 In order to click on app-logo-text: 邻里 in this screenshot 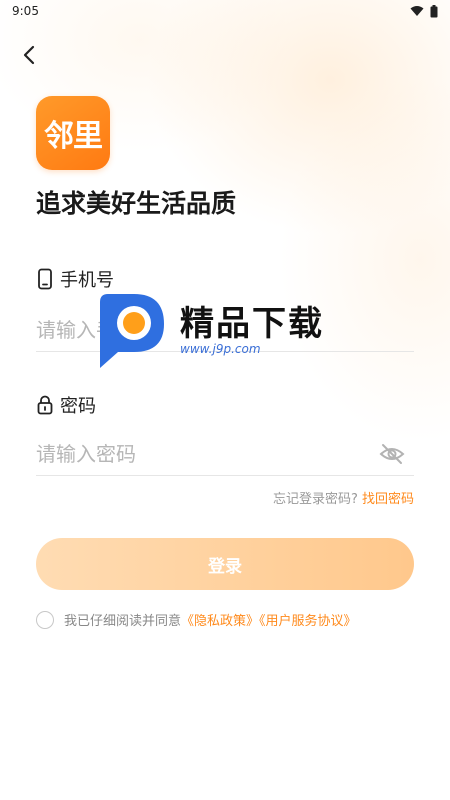, I will do `click(73, 136)`.